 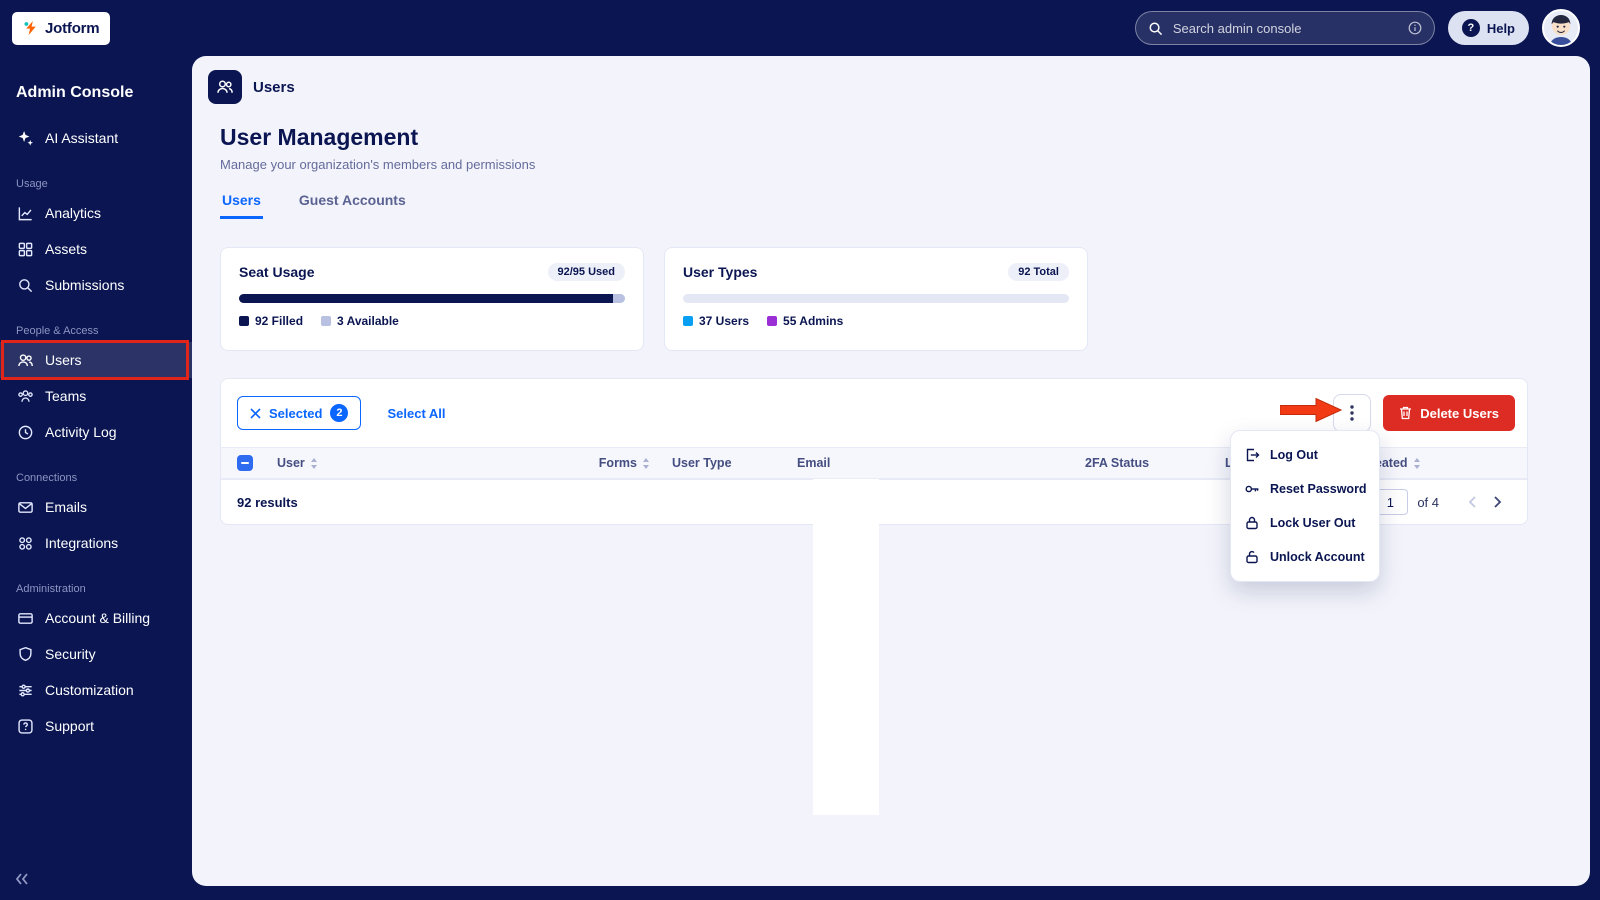 I want to click on previous-page-button, so click(x=1472, y=502).